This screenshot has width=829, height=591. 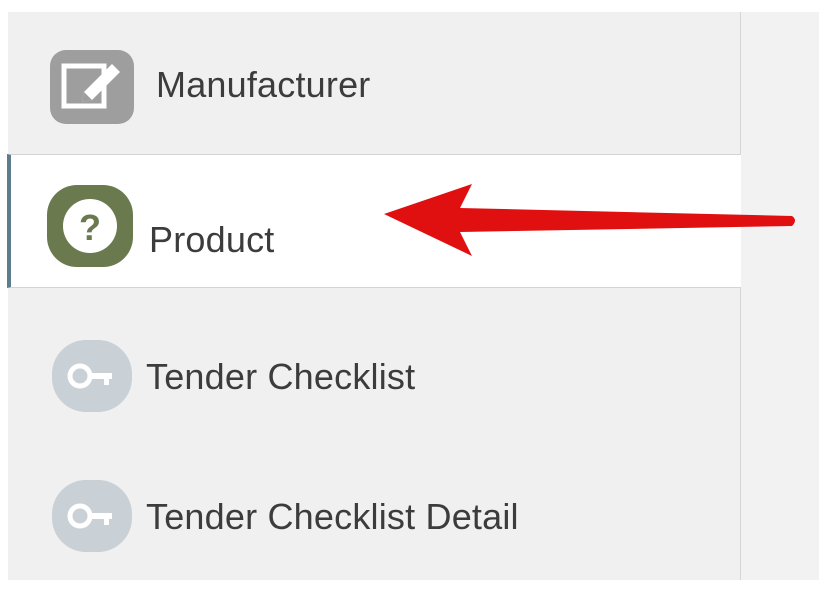 What do you see at coordinates (91, 88) in the screenshot?
I see `edit-icon` at bounding box center [91, 88].